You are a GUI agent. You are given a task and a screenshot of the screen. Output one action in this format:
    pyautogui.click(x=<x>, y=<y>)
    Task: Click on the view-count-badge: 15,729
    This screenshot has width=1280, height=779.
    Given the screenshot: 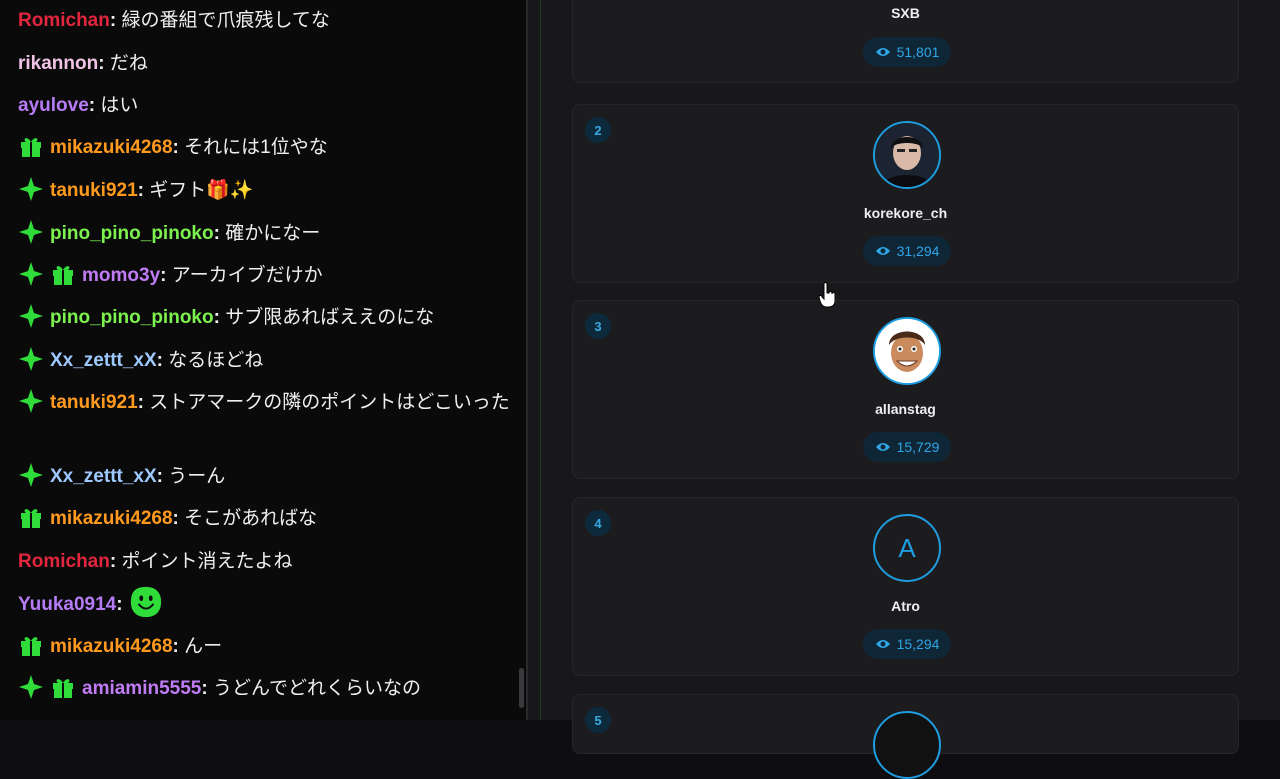 What is the action you would take?
    pyautogui.click(x=907, y=447)
    